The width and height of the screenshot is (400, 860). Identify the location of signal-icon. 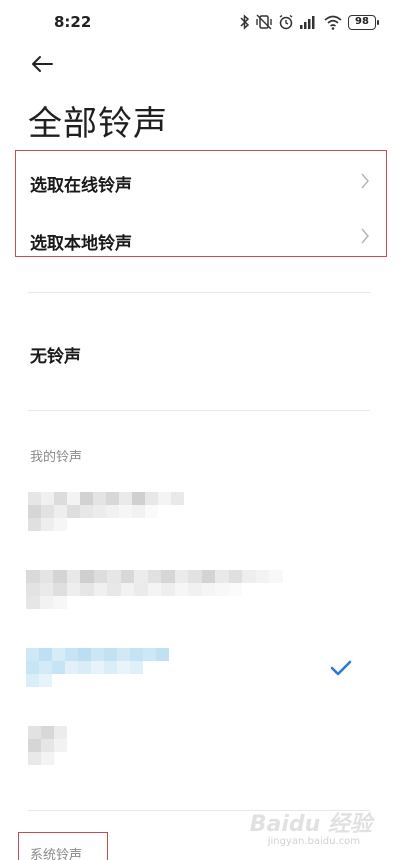
(307, 22).